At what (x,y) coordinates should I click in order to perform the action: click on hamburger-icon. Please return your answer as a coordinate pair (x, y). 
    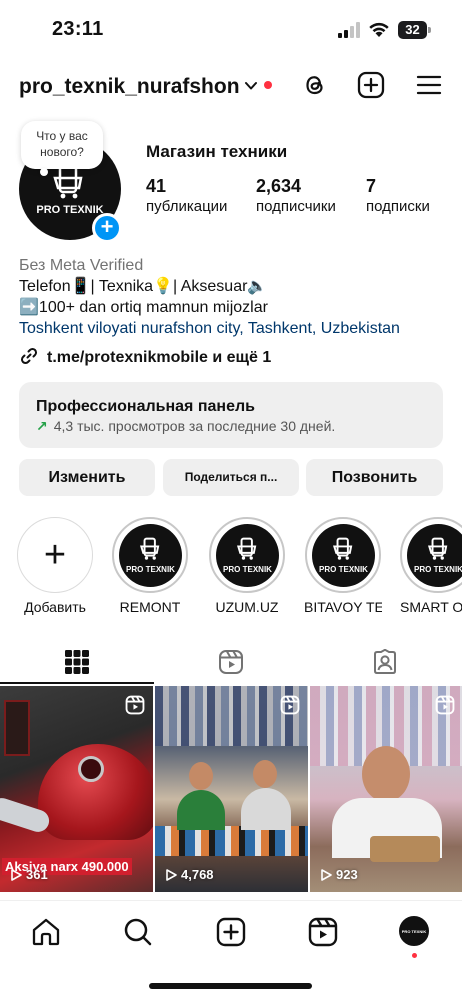
    Looking at the image, I should click on (429, 85).